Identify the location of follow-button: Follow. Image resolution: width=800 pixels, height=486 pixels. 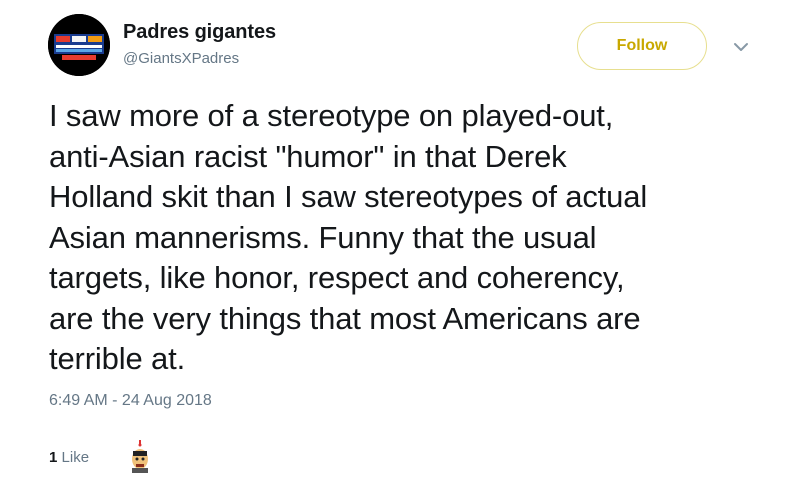
(642, 46).